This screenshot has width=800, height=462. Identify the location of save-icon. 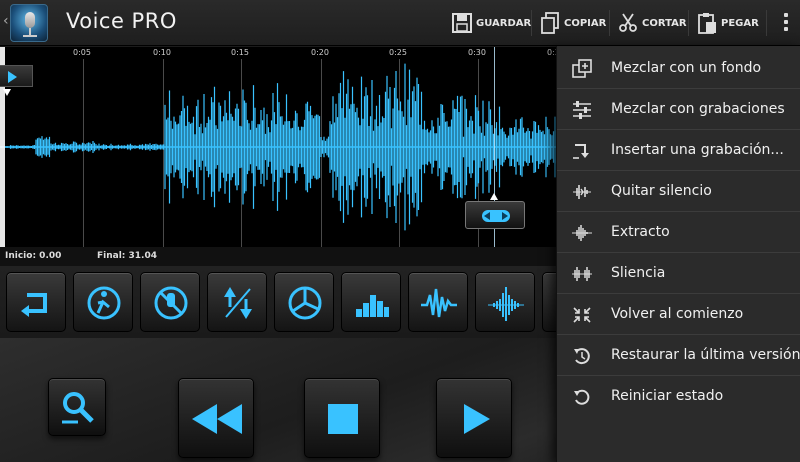
(462, 23).